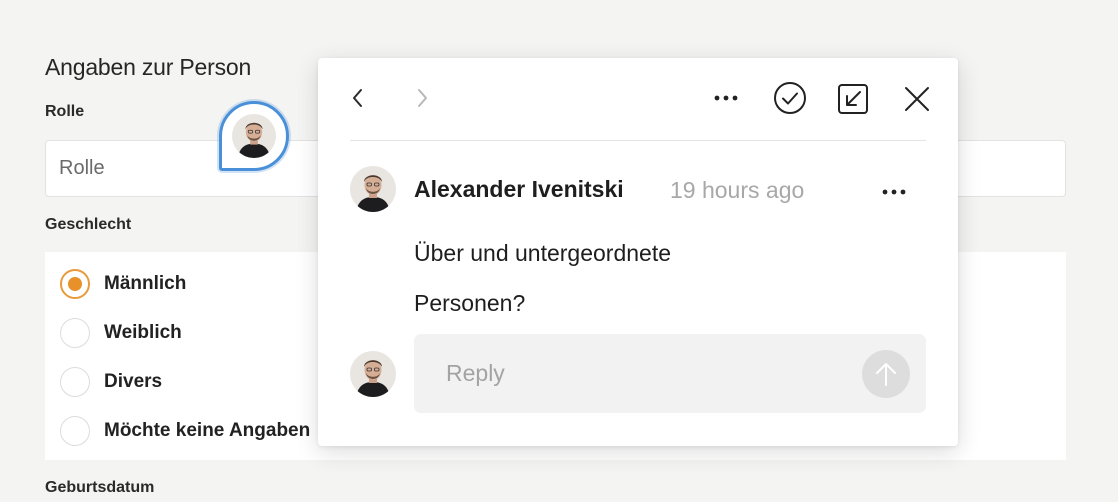  I want to click on radio-option-keine-angaben: Möchte keine Angaben, so click(185, 431).